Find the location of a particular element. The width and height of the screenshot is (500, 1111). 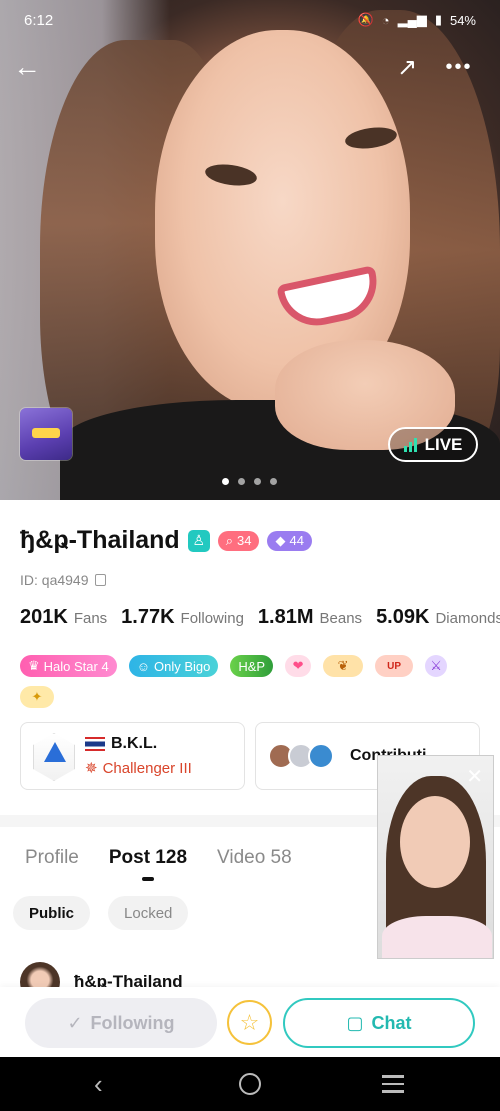

live-label: LIVE is located at coordinates (443, 444).